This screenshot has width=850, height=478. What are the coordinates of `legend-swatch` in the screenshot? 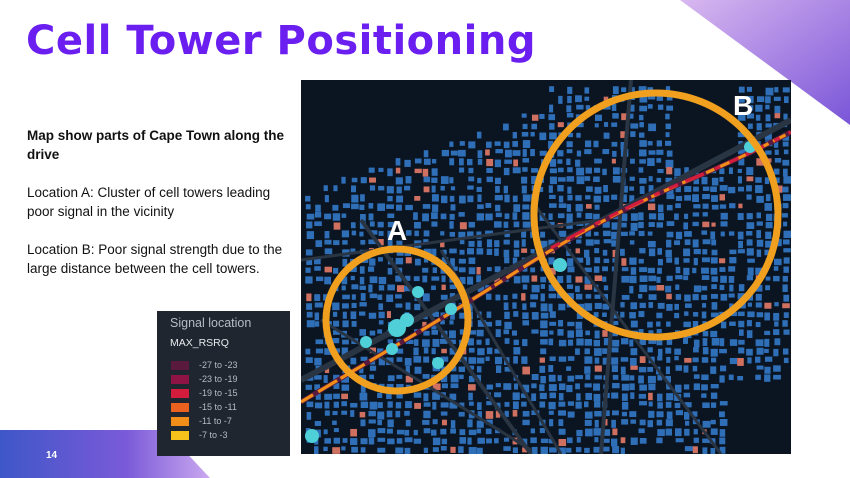 It's located at (180, 435).